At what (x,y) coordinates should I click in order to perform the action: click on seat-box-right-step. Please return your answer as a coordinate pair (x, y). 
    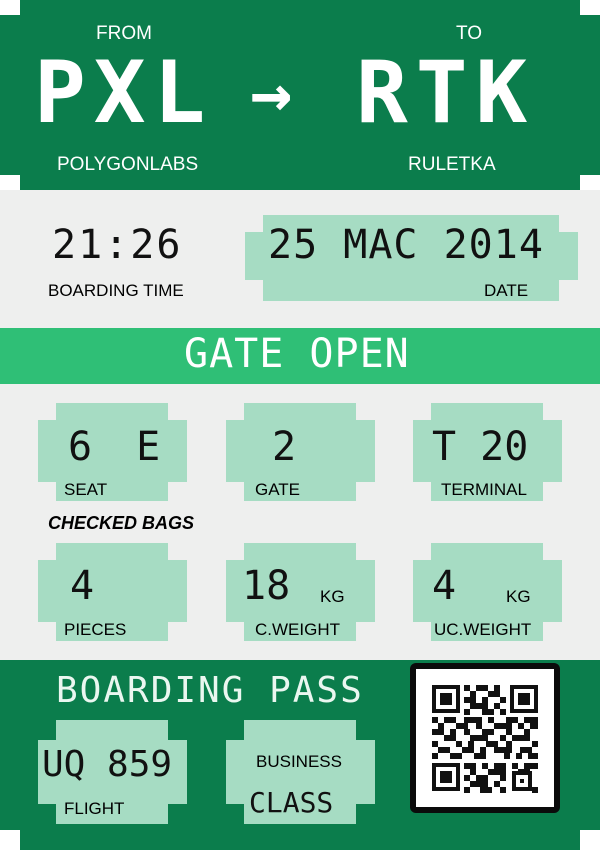
    Looking at the image, I should click on (177, 451).